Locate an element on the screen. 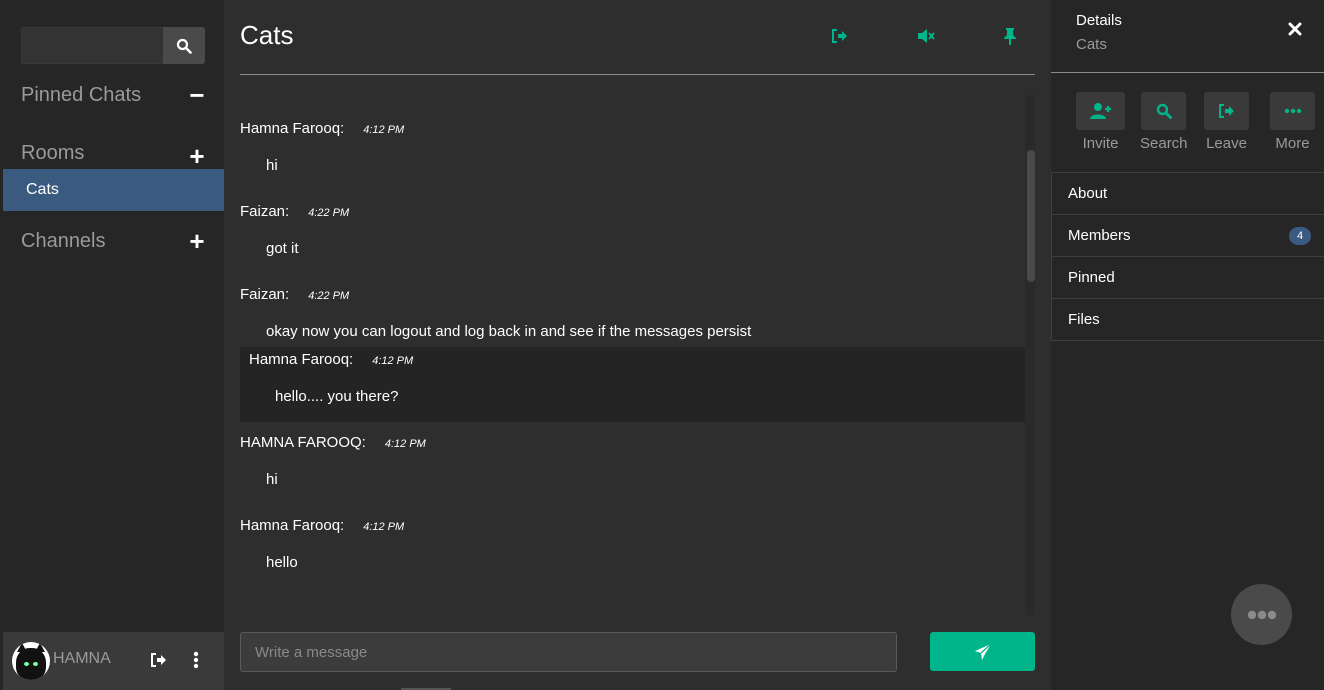 This screenshot has height=690, width=1324. avatar is located at coordinates (31, 661).